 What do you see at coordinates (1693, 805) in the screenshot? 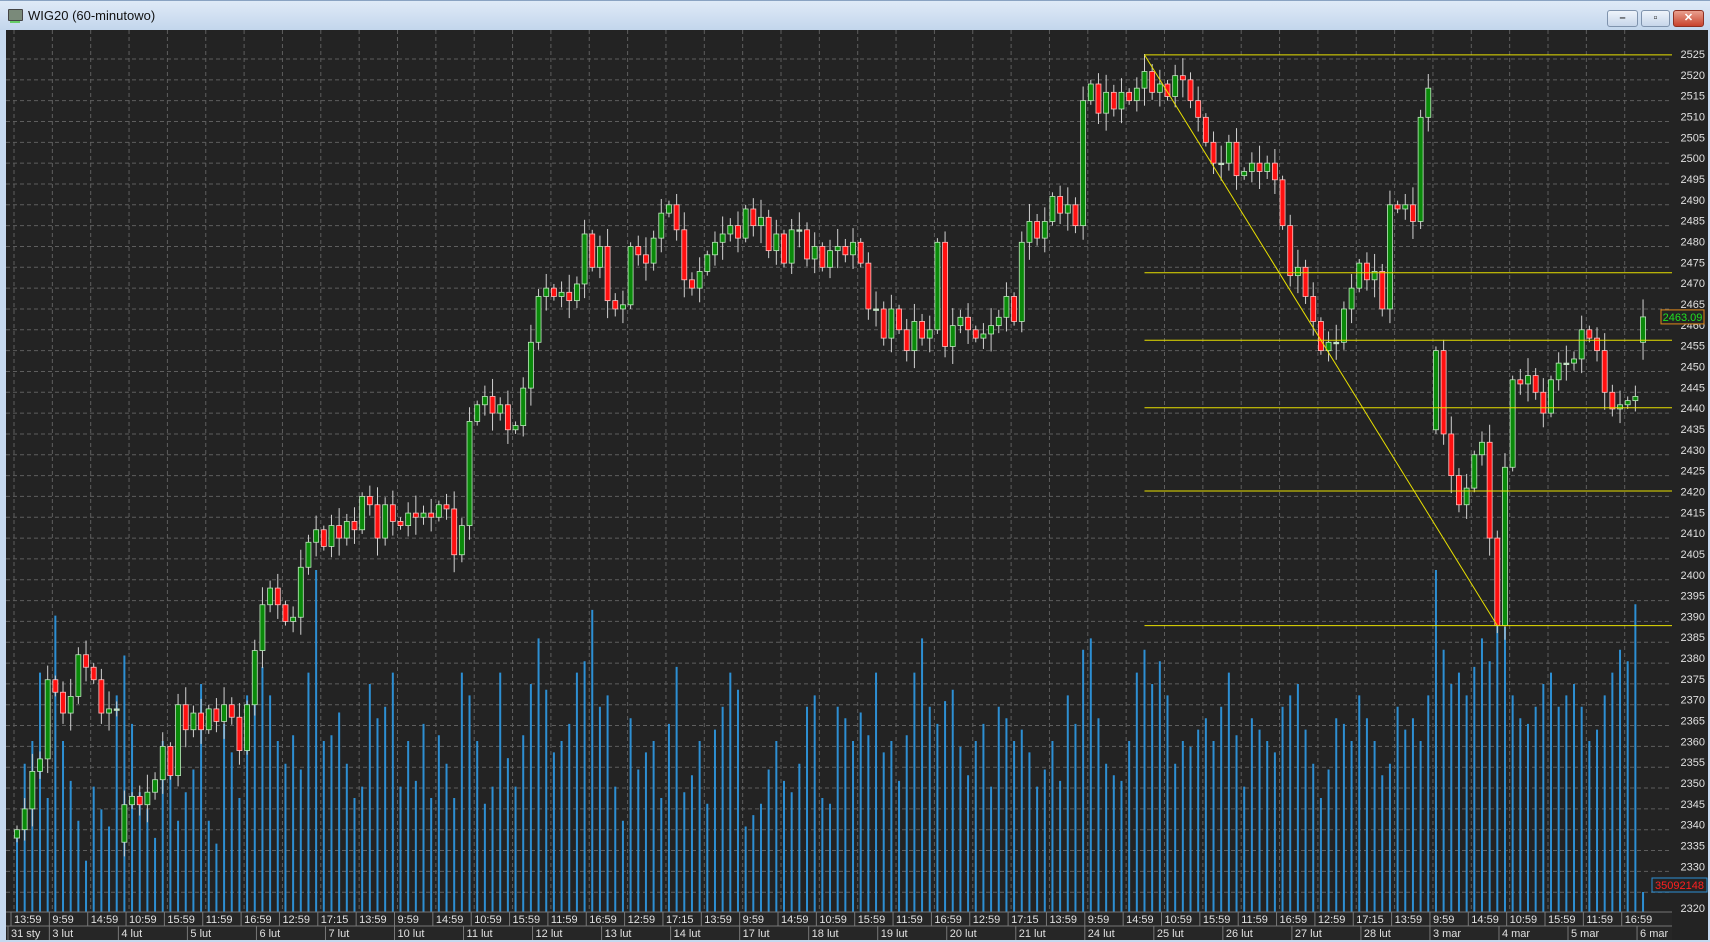
I see `y-tick-label: 2345` at bounding box center [1693, 805].